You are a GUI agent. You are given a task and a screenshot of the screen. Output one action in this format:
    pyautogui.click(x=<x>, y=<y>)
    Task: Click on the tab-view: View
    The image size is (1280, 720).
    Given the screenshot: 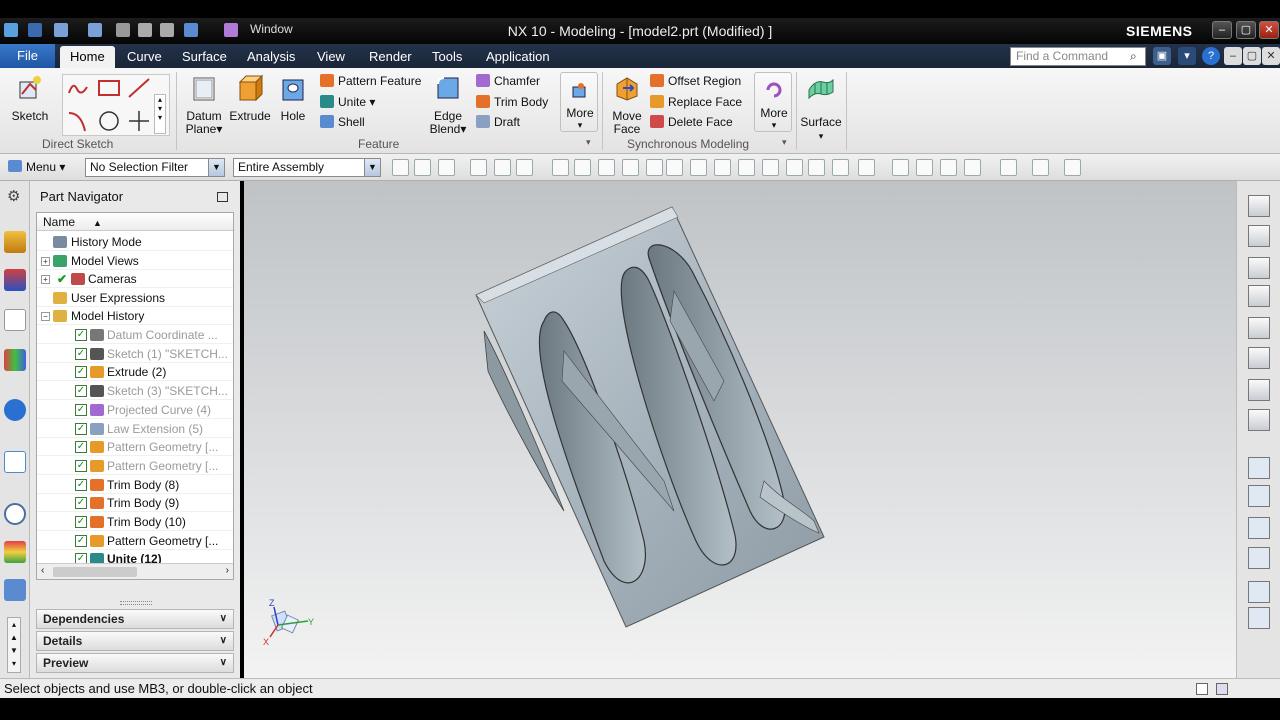 What is the action you would take?
    pyautogui.click(x=331, y=57)
    